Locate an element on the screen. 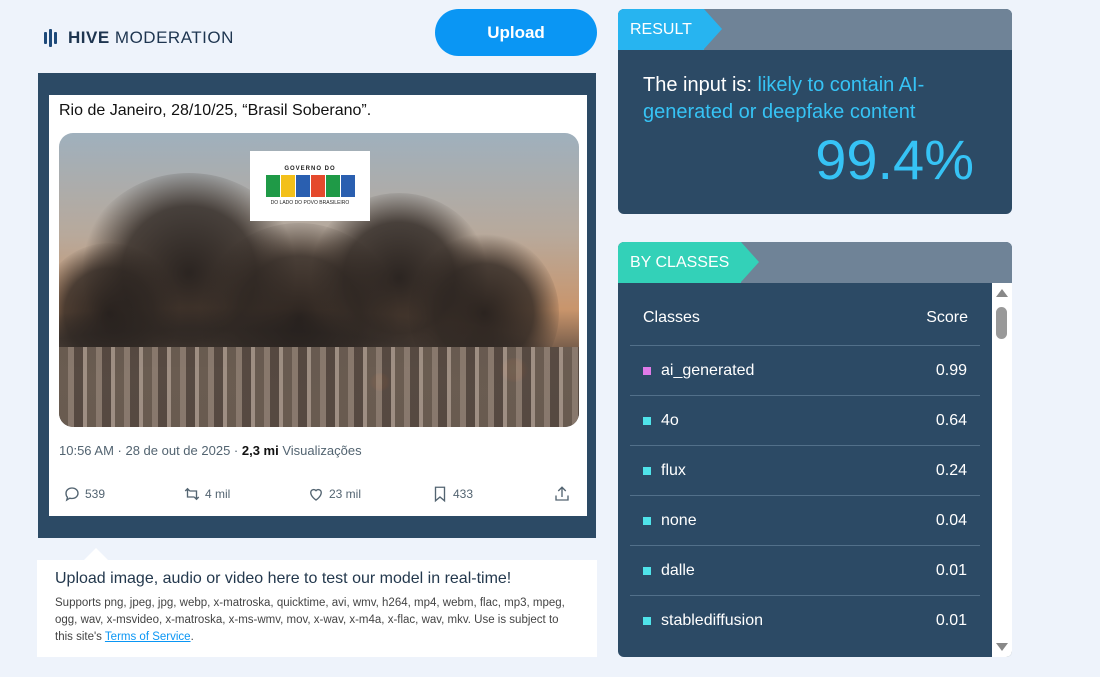 This screenshot has width=1100, height=677. bookmark-count: 433 is located at coordinates (463, 494).